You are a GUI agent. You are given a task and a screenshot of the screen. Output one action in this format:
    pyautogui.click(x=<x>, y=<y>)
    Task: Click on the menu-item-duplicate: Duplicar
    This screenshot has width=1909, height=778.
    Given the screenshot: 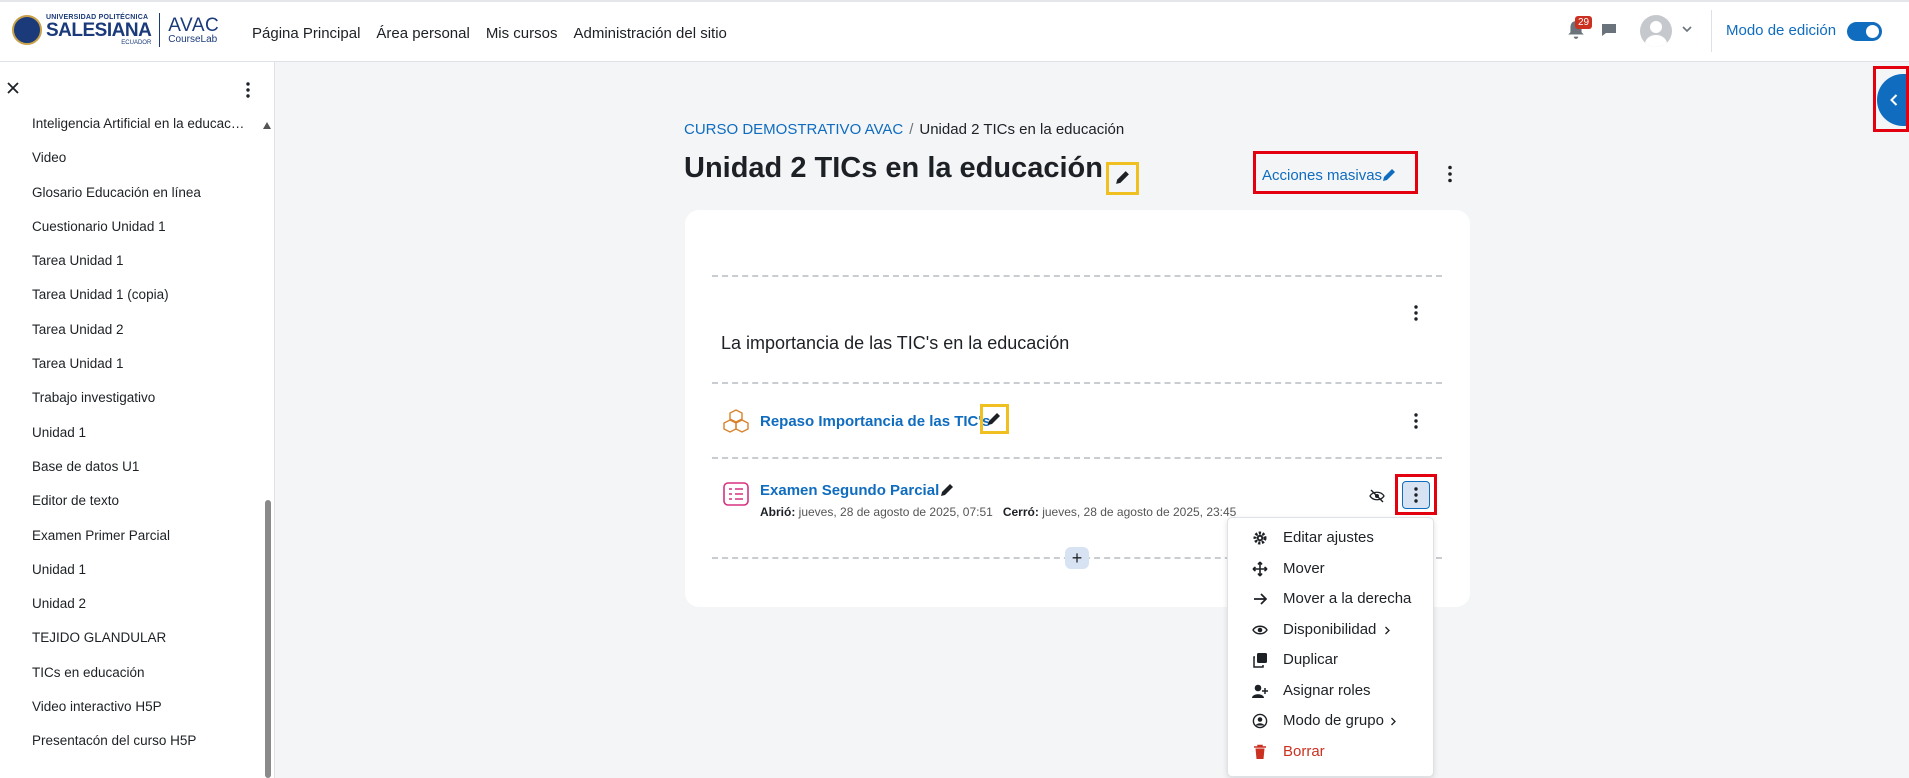 What is the action you would take?
    pyautogui.click(x=1330, y=660)
    